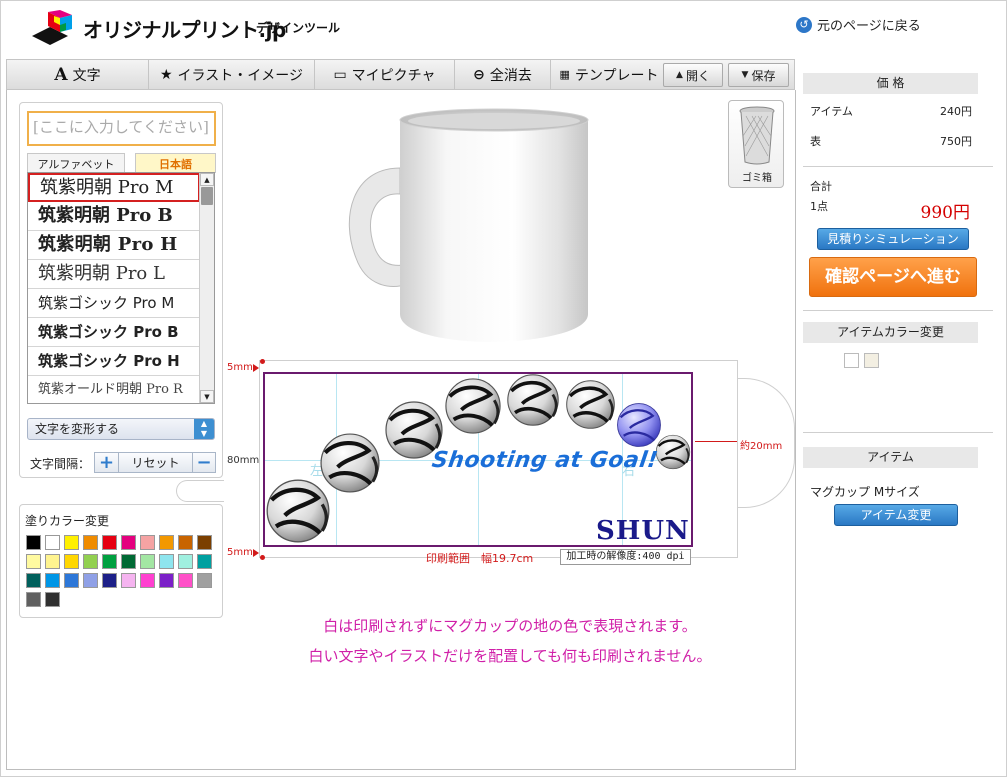 Image resolution: width=1007 pixels, height=777 pixels. I want to click on item-color-swatch-cream, so click(871, 360).